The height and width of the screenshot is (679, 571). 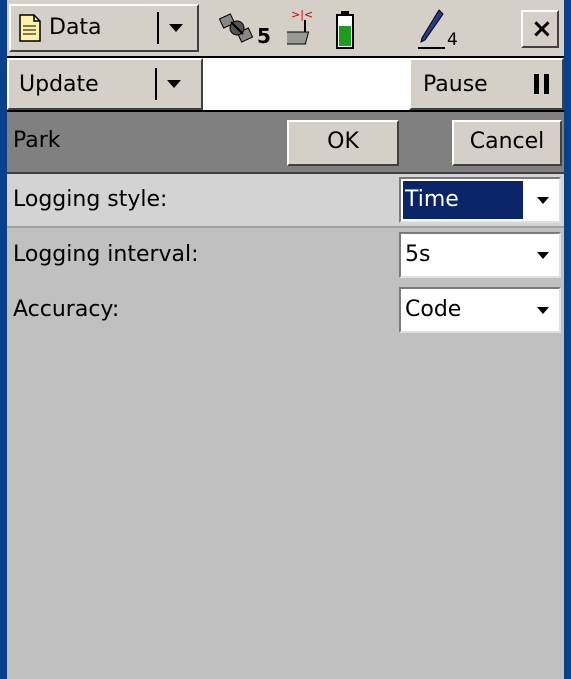 What do you see at coordinates (90, 199) in the screenshot?
I see `logging-style-label: Logging style:` at bounding box center [90, 199].